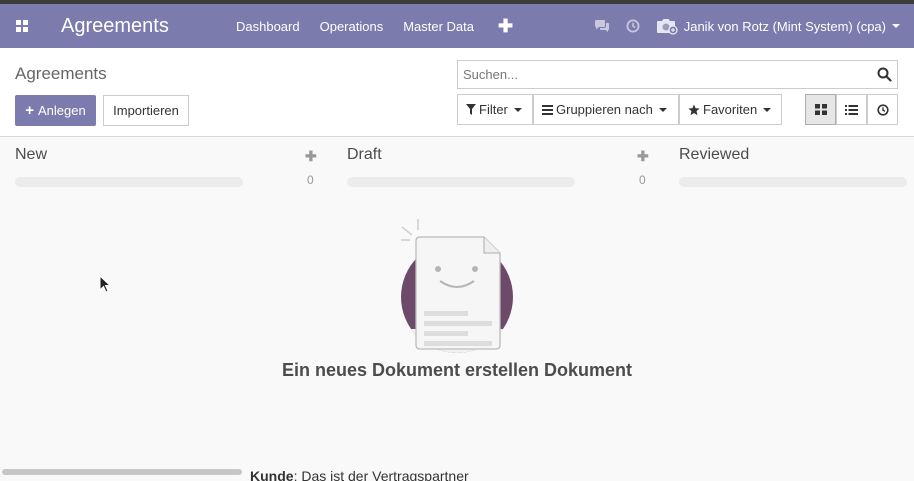 This screenshot has width=914, height=481. What do you see at coordinates (458, 288) in the screenshot?
I see `empty-document-illustration` at bounding box center [458, 288].